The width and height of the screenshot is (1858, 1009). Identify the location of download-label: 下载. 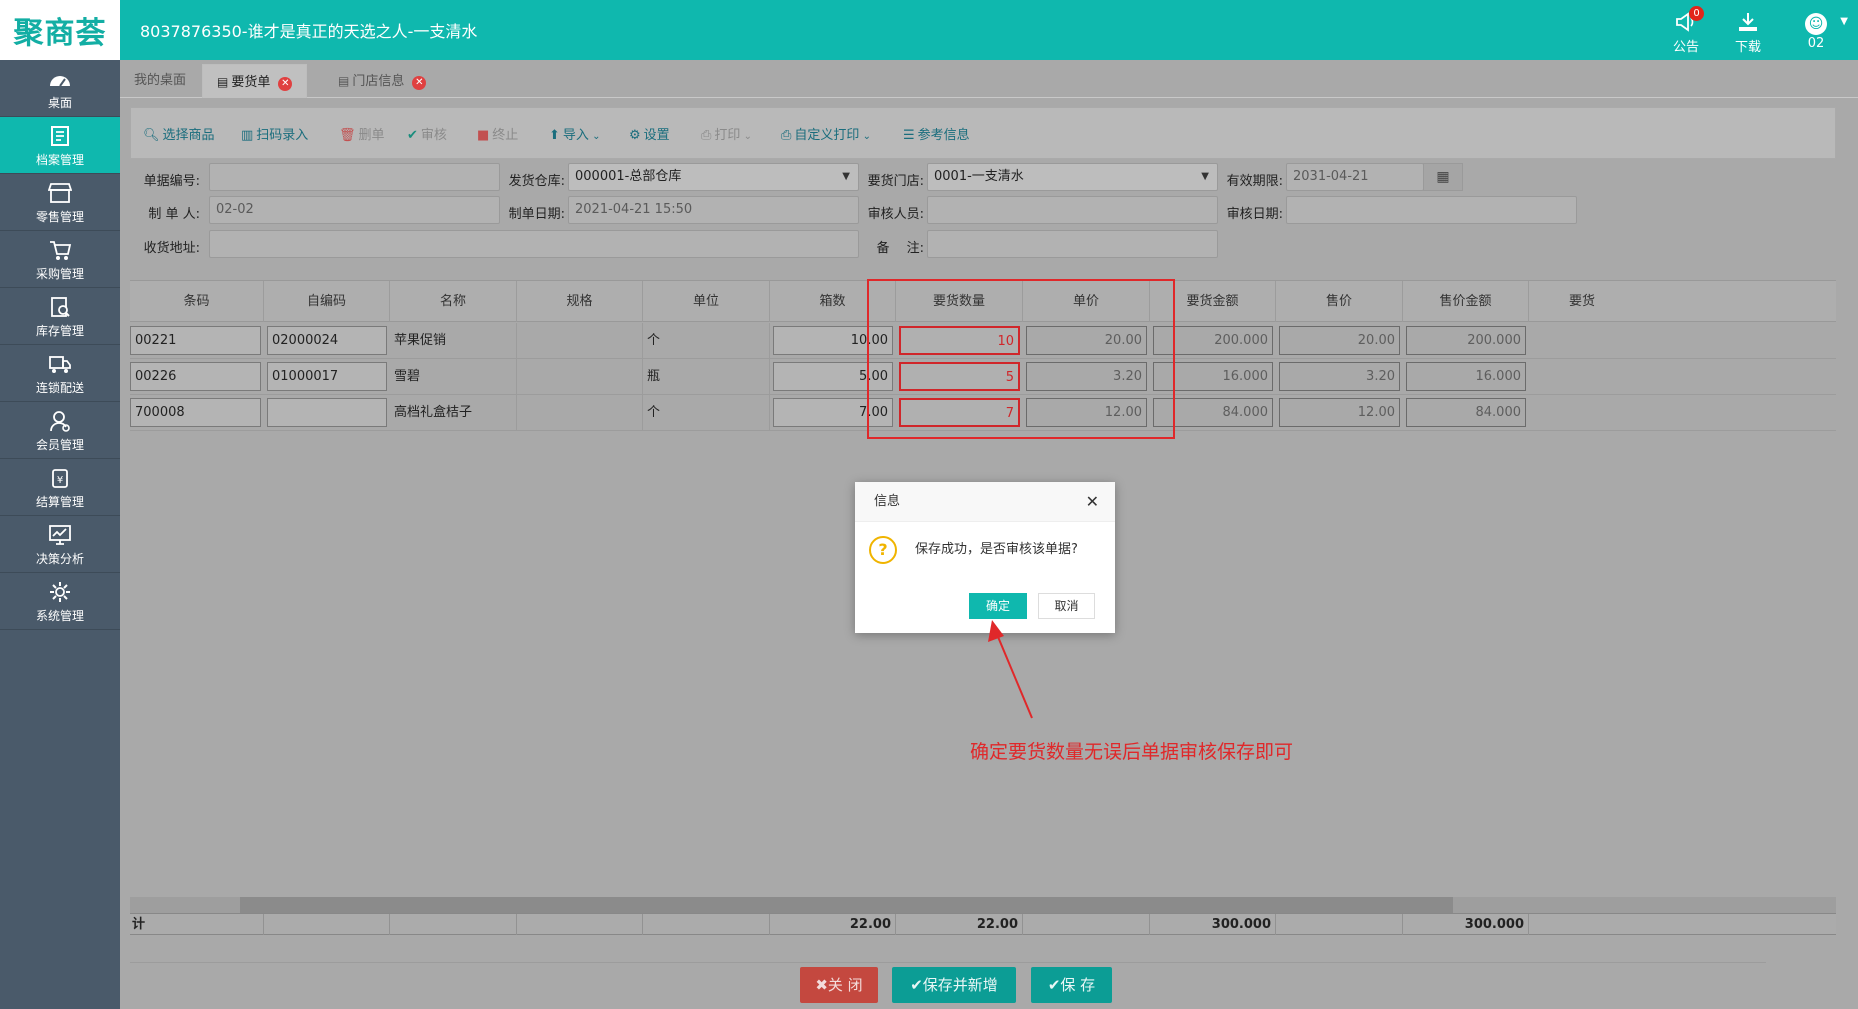
(1747, 47).